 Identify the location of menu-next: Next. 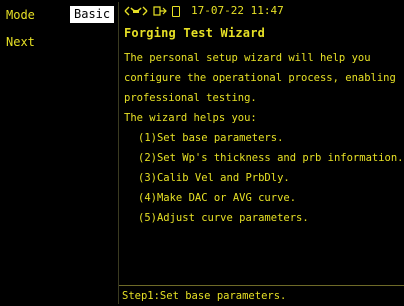
(20, 42).